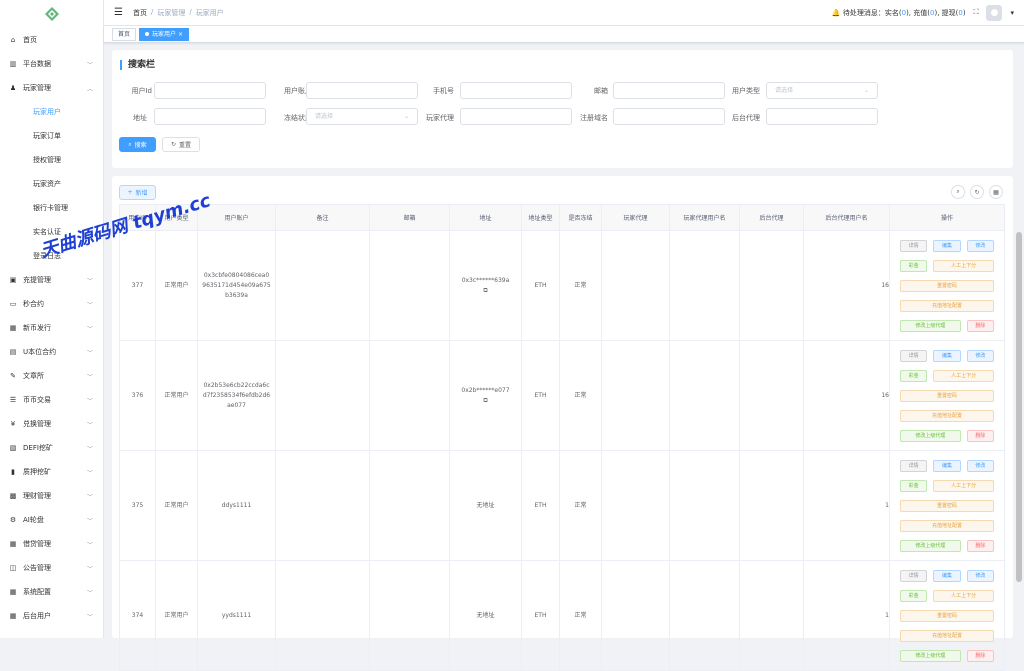 Image resolution: width=1024 pixels, height=671 pixels. I want to click on pending-messages: 🔔 待处理消息：实名(0), 充值(0), 提现(0), so click(899, 13).